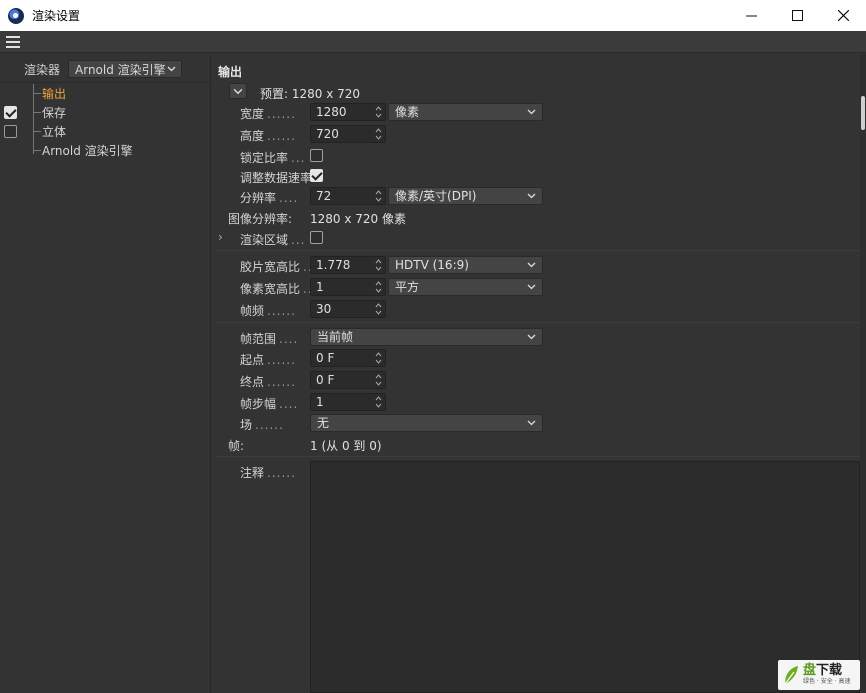  What do you see at coordinates (426, 423) in the screenshot?
I see `field-dropdown: 无` at bounding box center [426, 423].